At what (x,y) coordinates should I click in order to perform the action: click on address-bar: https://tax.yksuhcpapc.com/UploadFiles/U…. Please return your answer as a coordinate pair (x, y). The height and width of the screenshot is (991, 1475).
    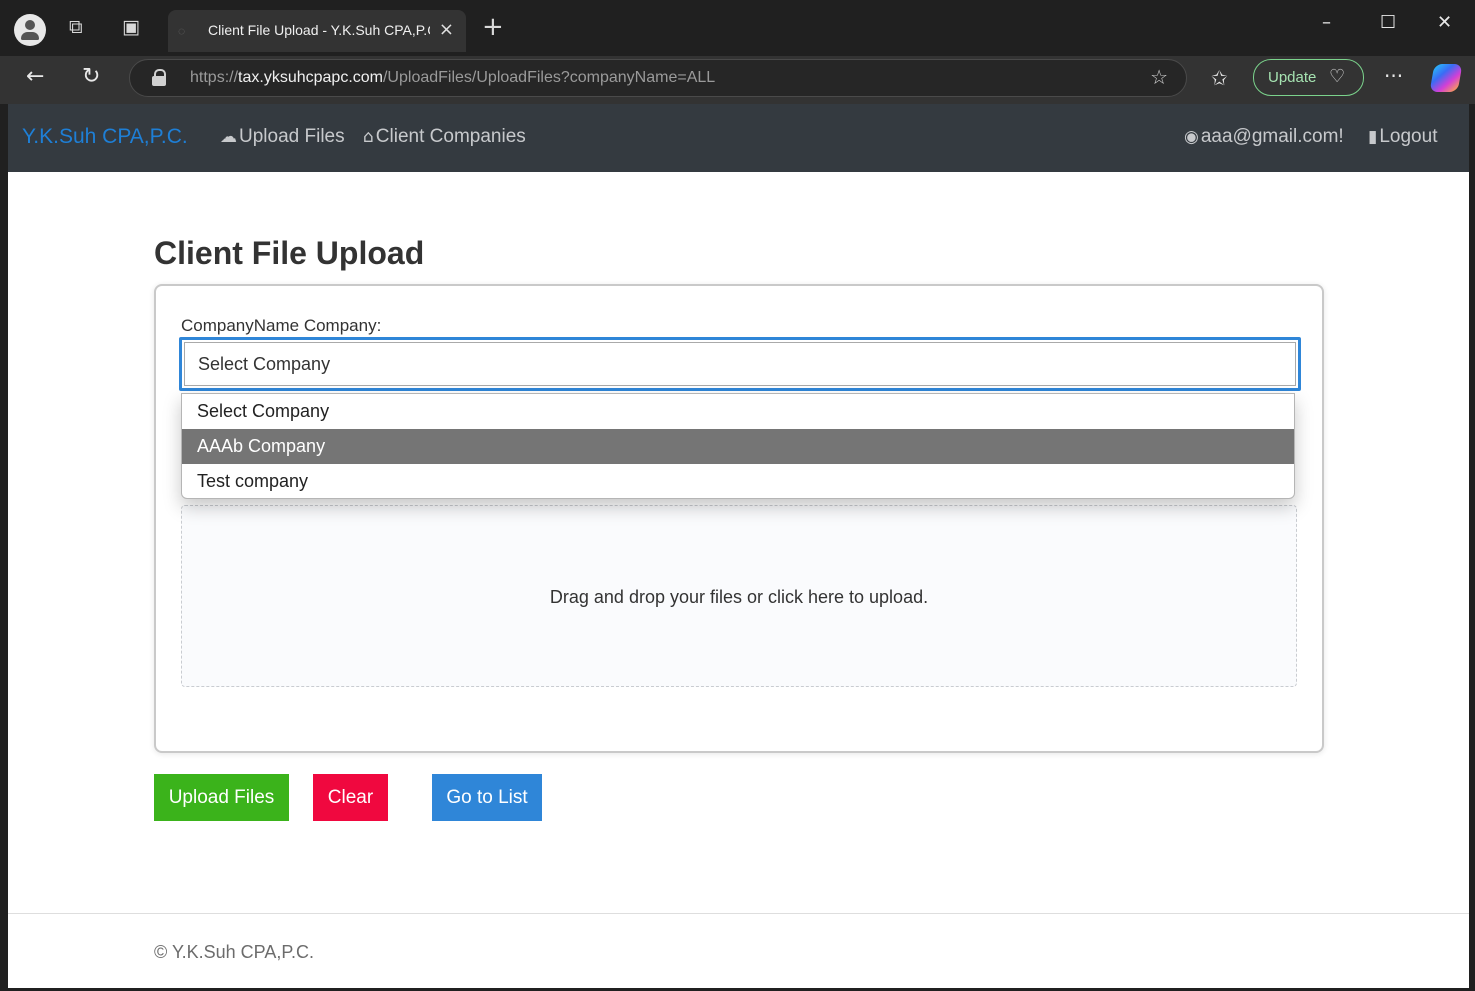
    Looking at the image, I should click on (658, 78).